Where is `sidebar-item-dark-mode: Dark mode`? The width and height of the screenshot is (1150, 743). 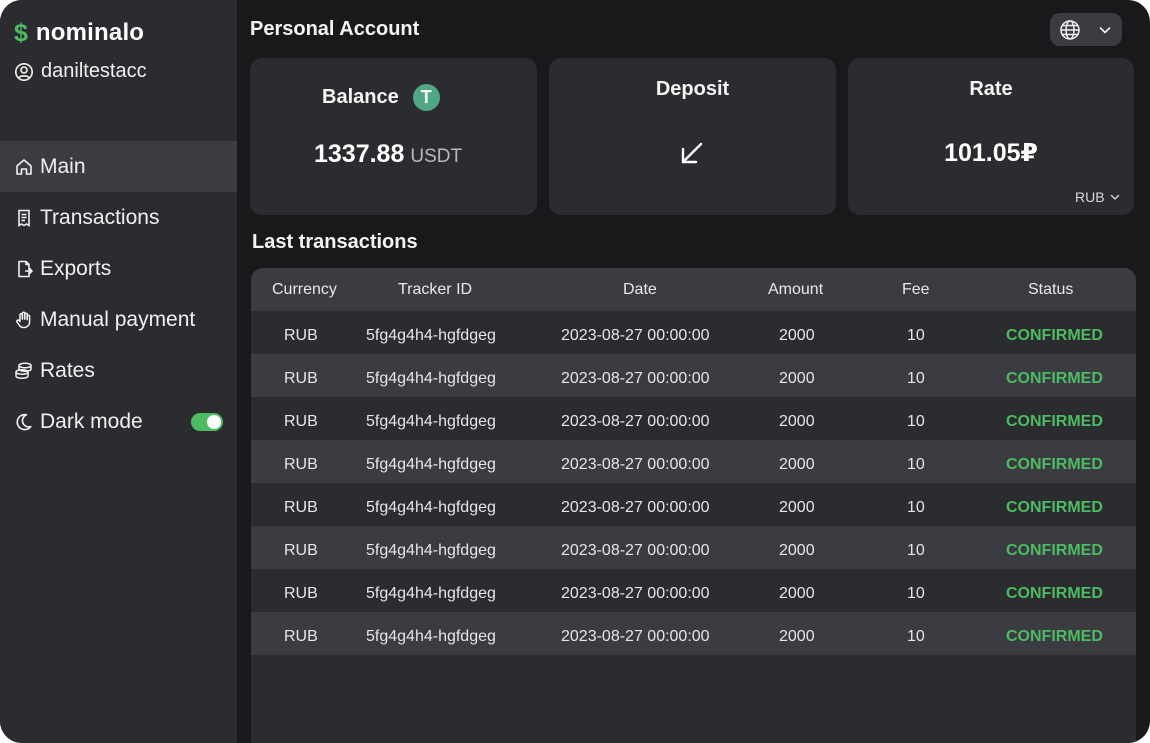 sidebar-item-dark-mode: Dark mode is located at coordinates (118, 421).